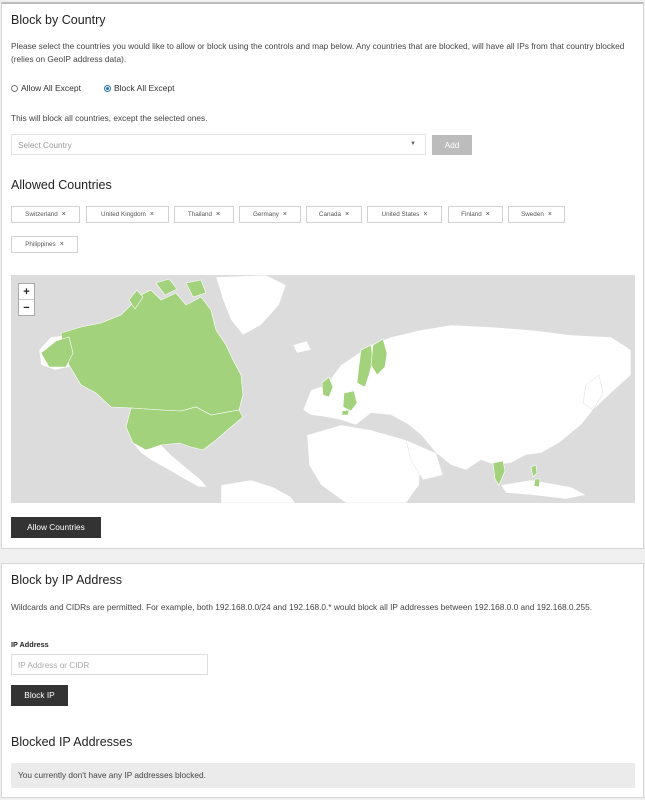  I want to click on canada-shape, so click(152, 352).